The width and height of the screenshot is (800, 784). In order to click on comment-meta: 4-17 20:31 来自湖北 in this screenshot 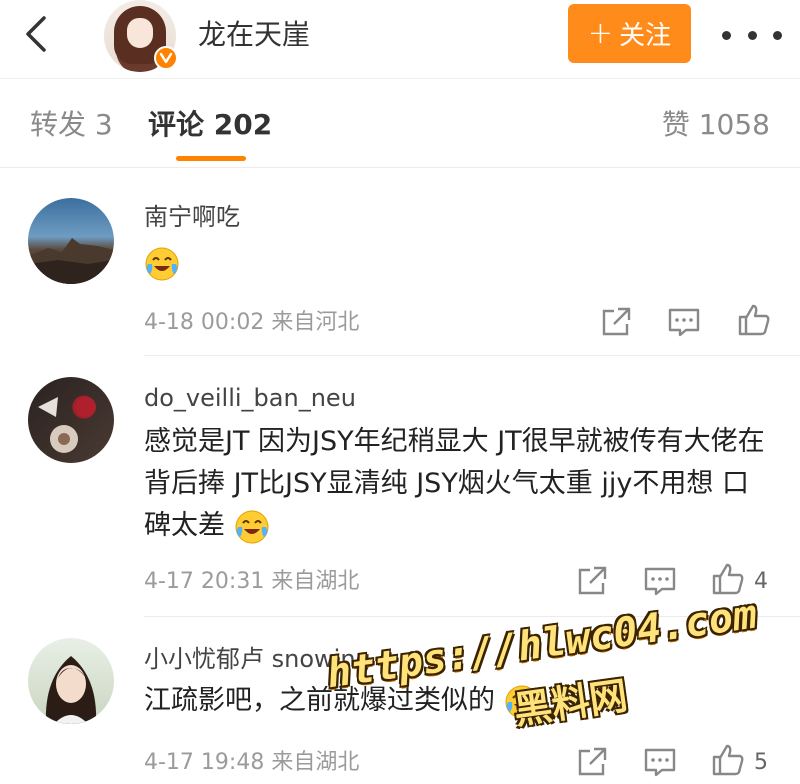, I will do `click(251, 582)`.